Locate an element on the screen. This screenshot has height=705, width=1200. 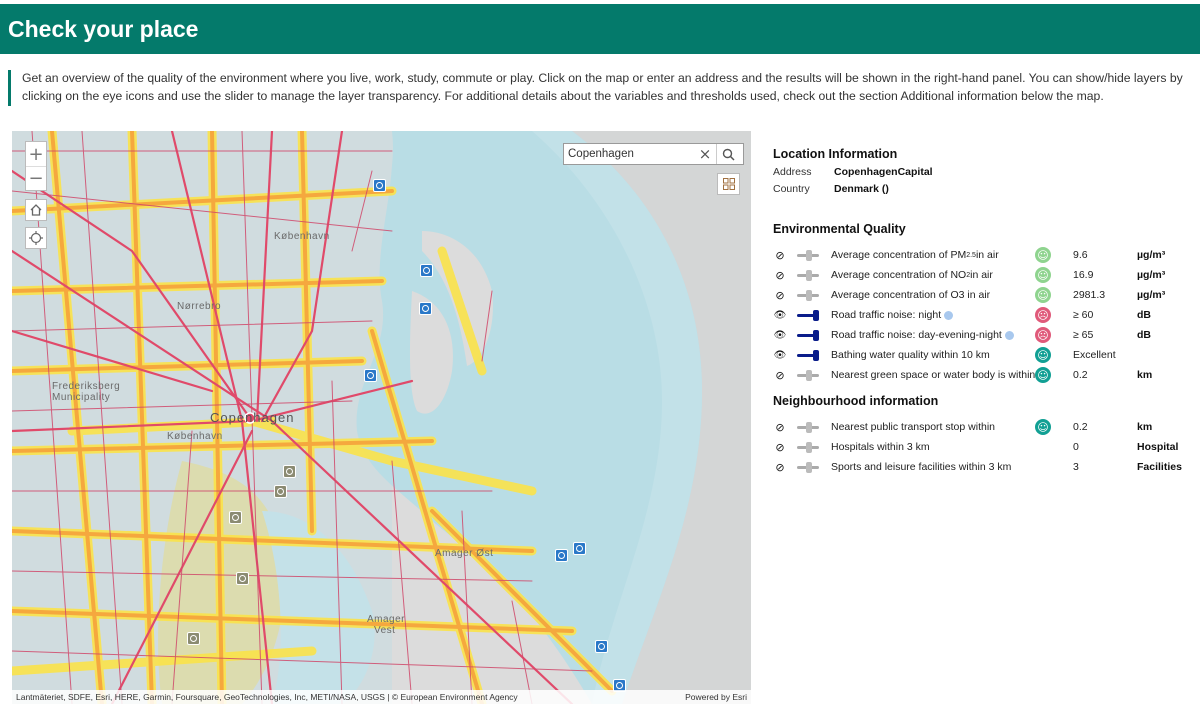
indicator-value: 16.9 is located at coordinates (1083, 275).